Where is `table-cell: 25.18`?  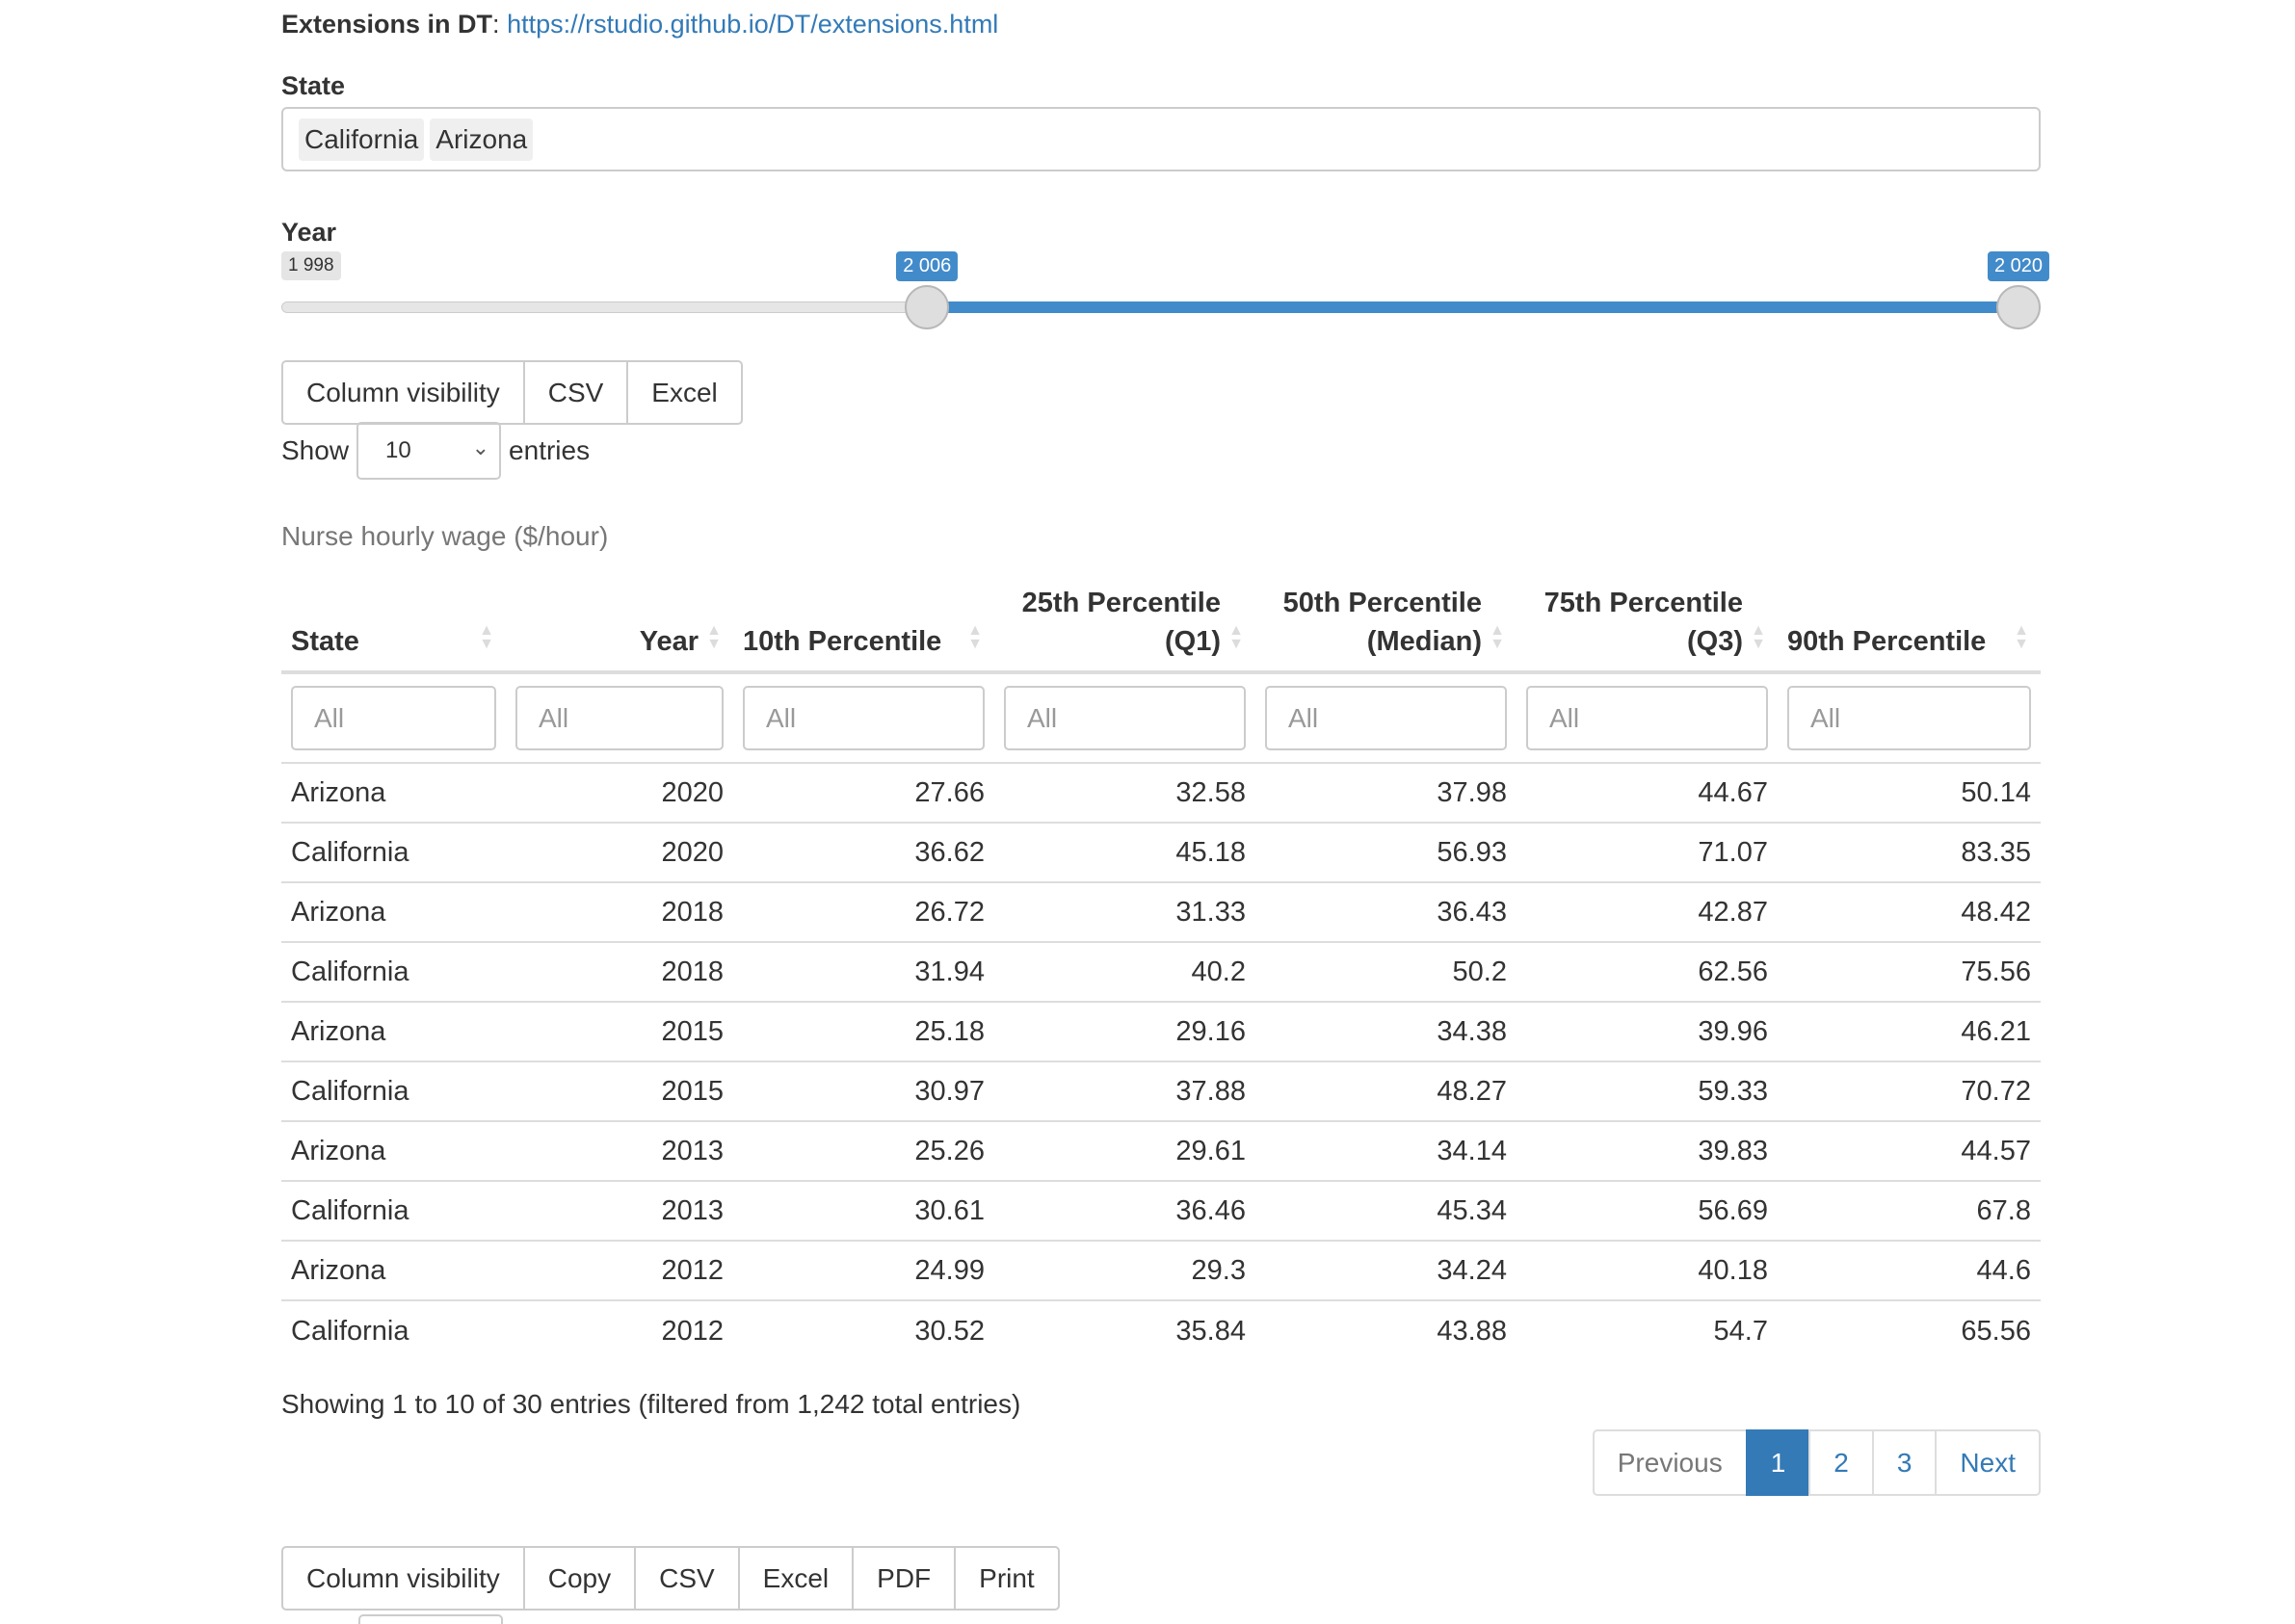 table-cell: 25.18 is located at coordinates (863, 1031).